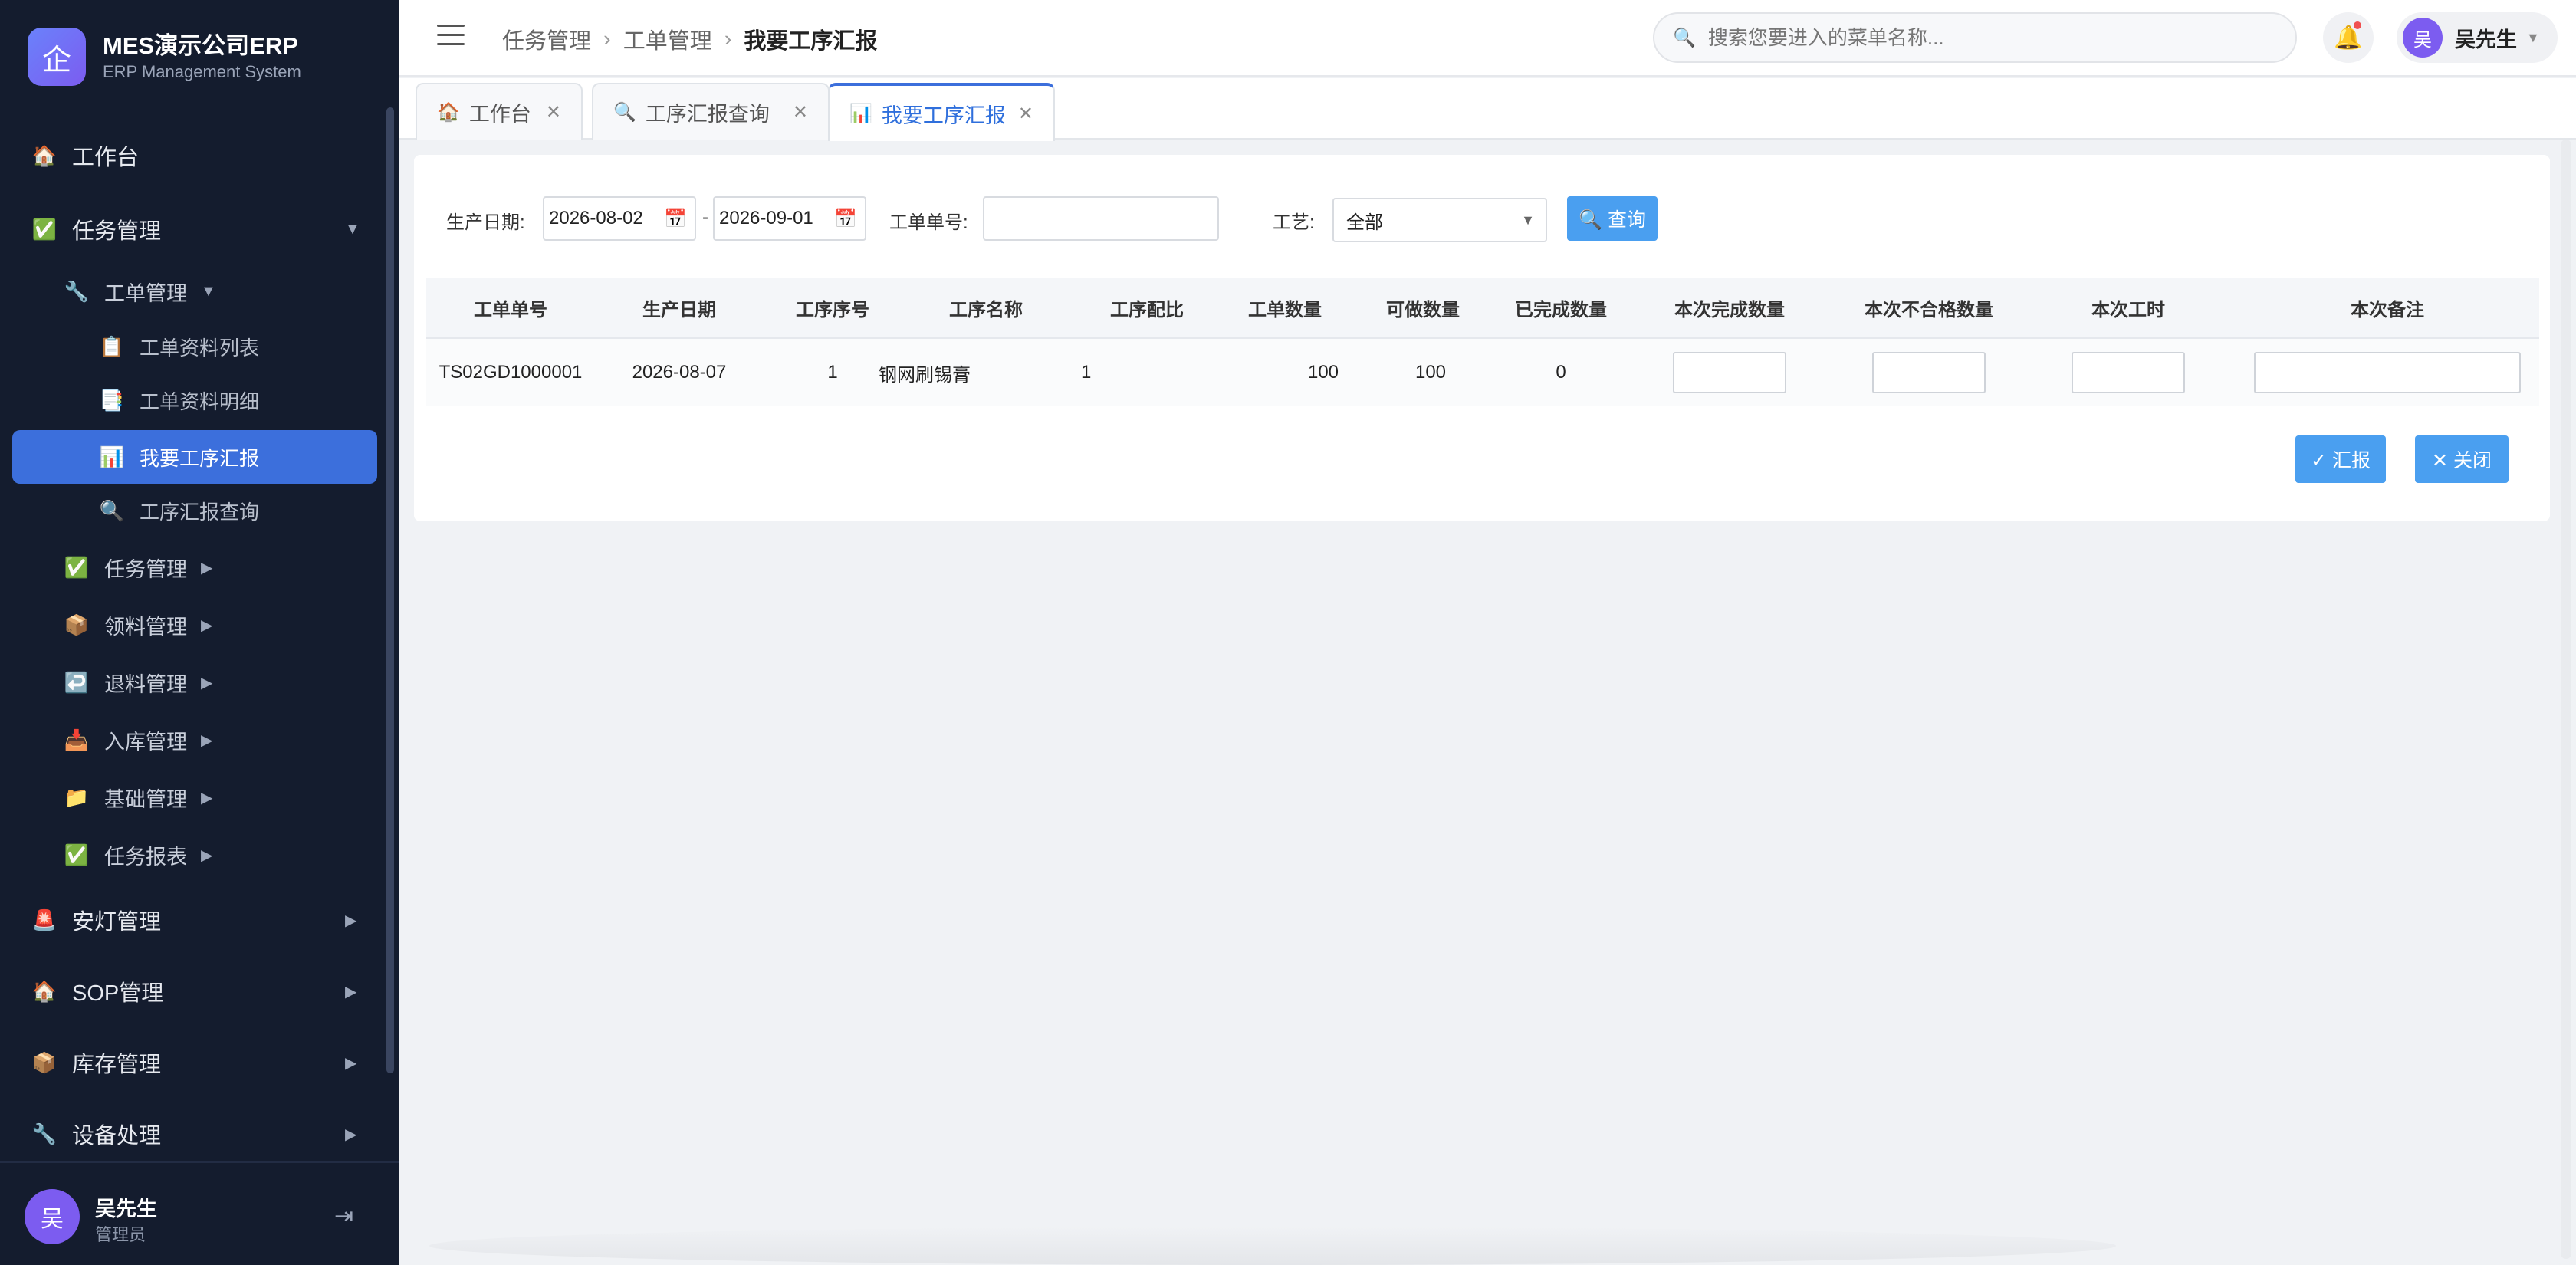 The width and height of the screenshot is (2576, 1265). Describe the element at coordinates (202, 71) in the screenshot. I see `brand-subtitle: ERP Management System` at that location.